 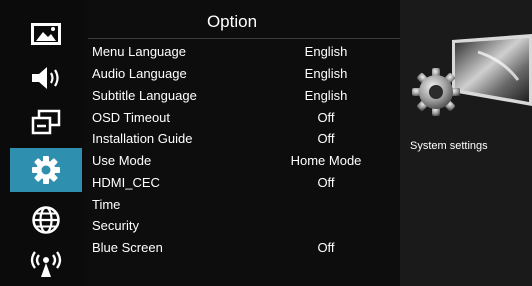 I want to click on info-caption: System settings, so click(x=449, y=146).